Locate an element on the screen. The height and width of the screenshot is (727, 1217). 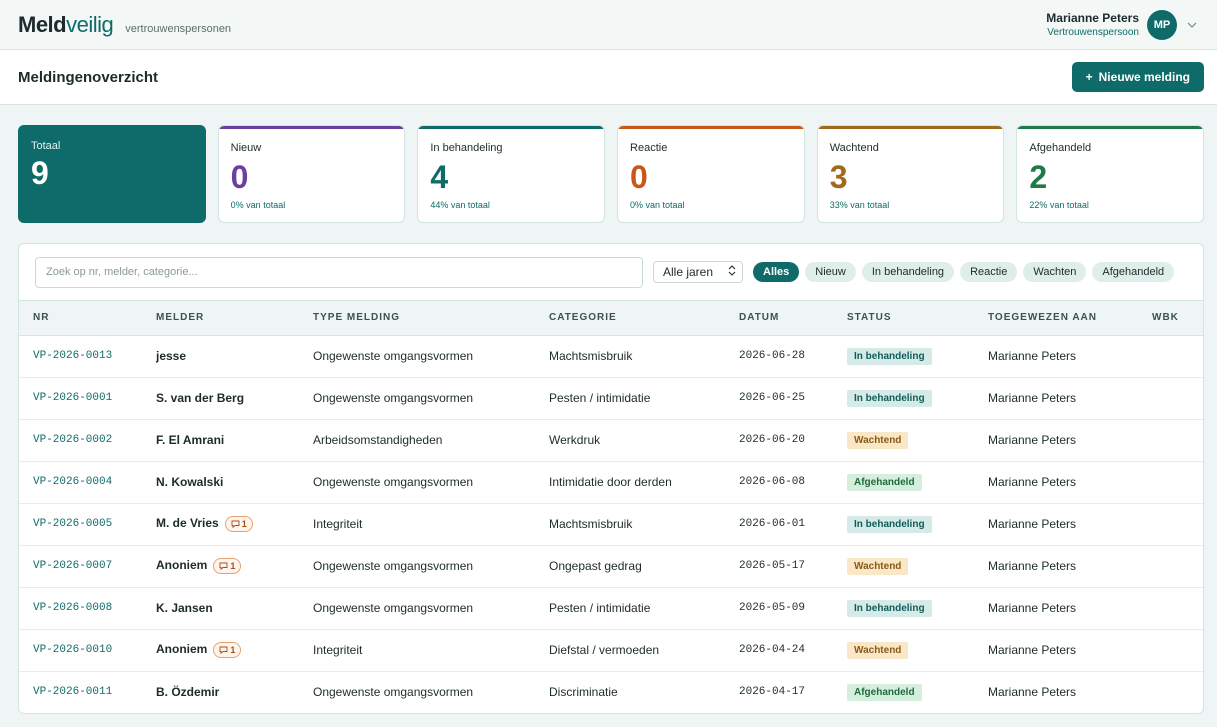
stat-label: In behandeling is located at coordinates (466, 148).